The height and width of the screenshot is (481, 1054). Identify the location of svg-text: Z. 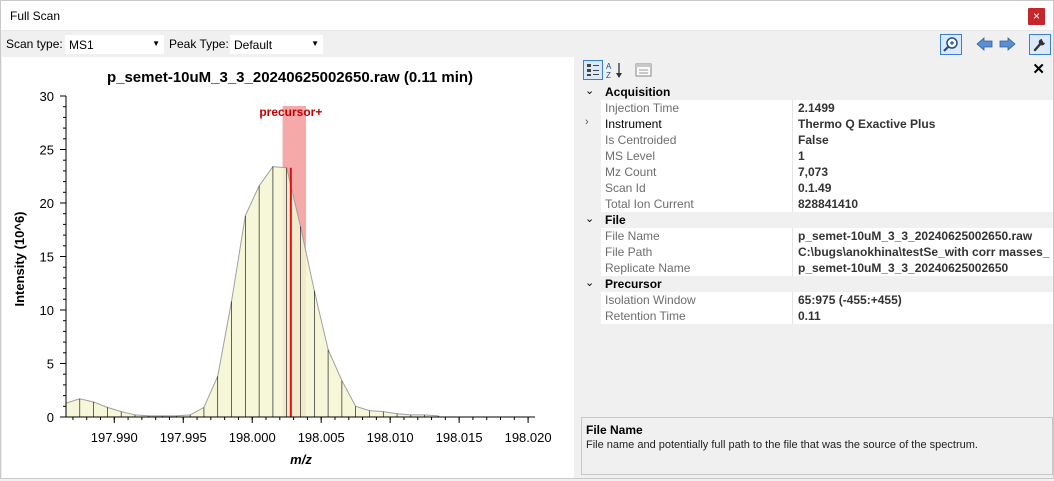
(608, 75).